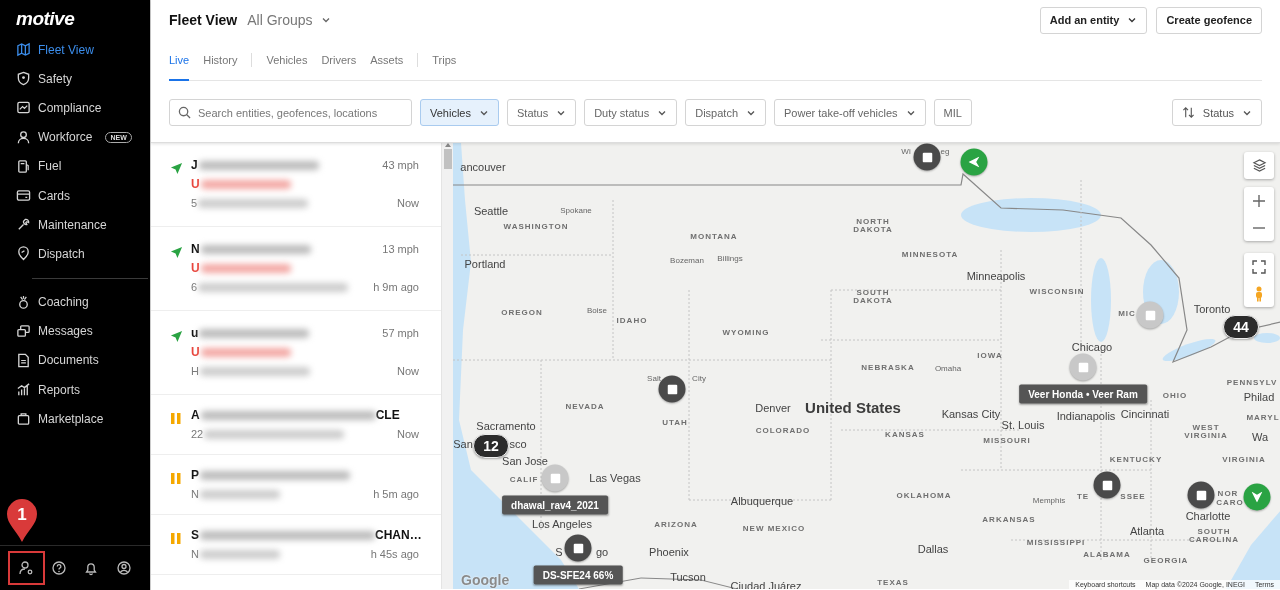 The height and width of the screenshot is (590, 1280). What do you see at coordinates (26, 568) in the screenshot?
I see `user-settings-icon` at bounding box center [26, 568].